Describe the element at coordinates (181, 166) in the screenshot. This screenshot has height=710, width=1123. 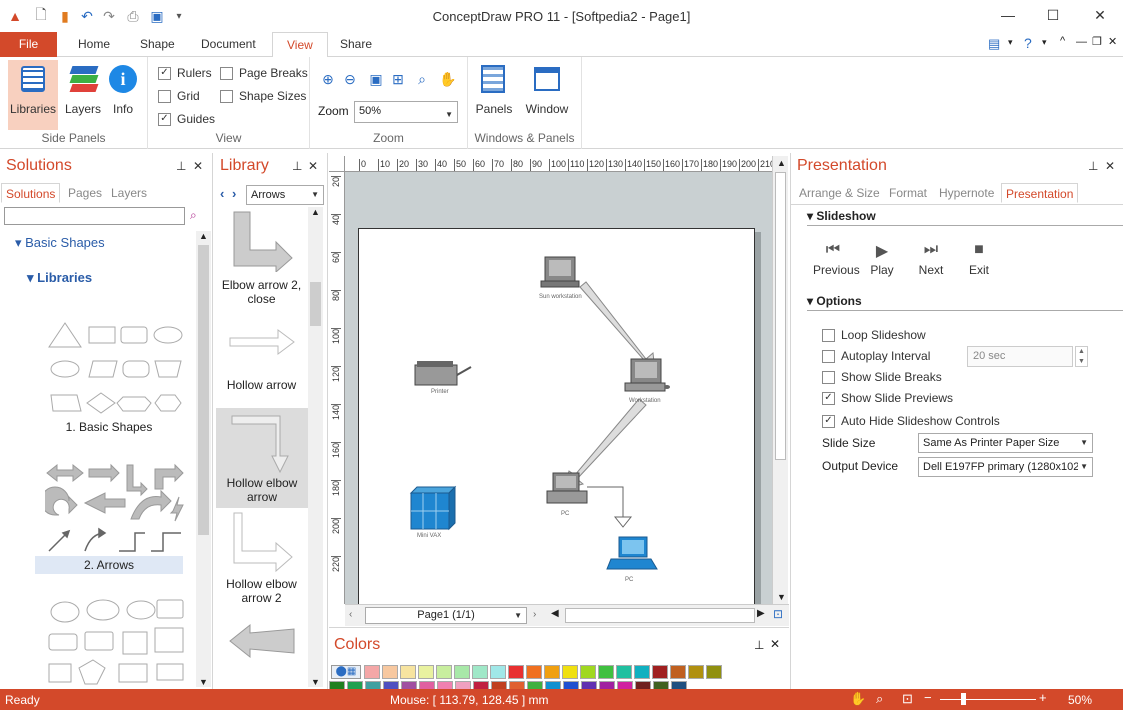
I see `solutions-pin-icon: ⊥` at that location.